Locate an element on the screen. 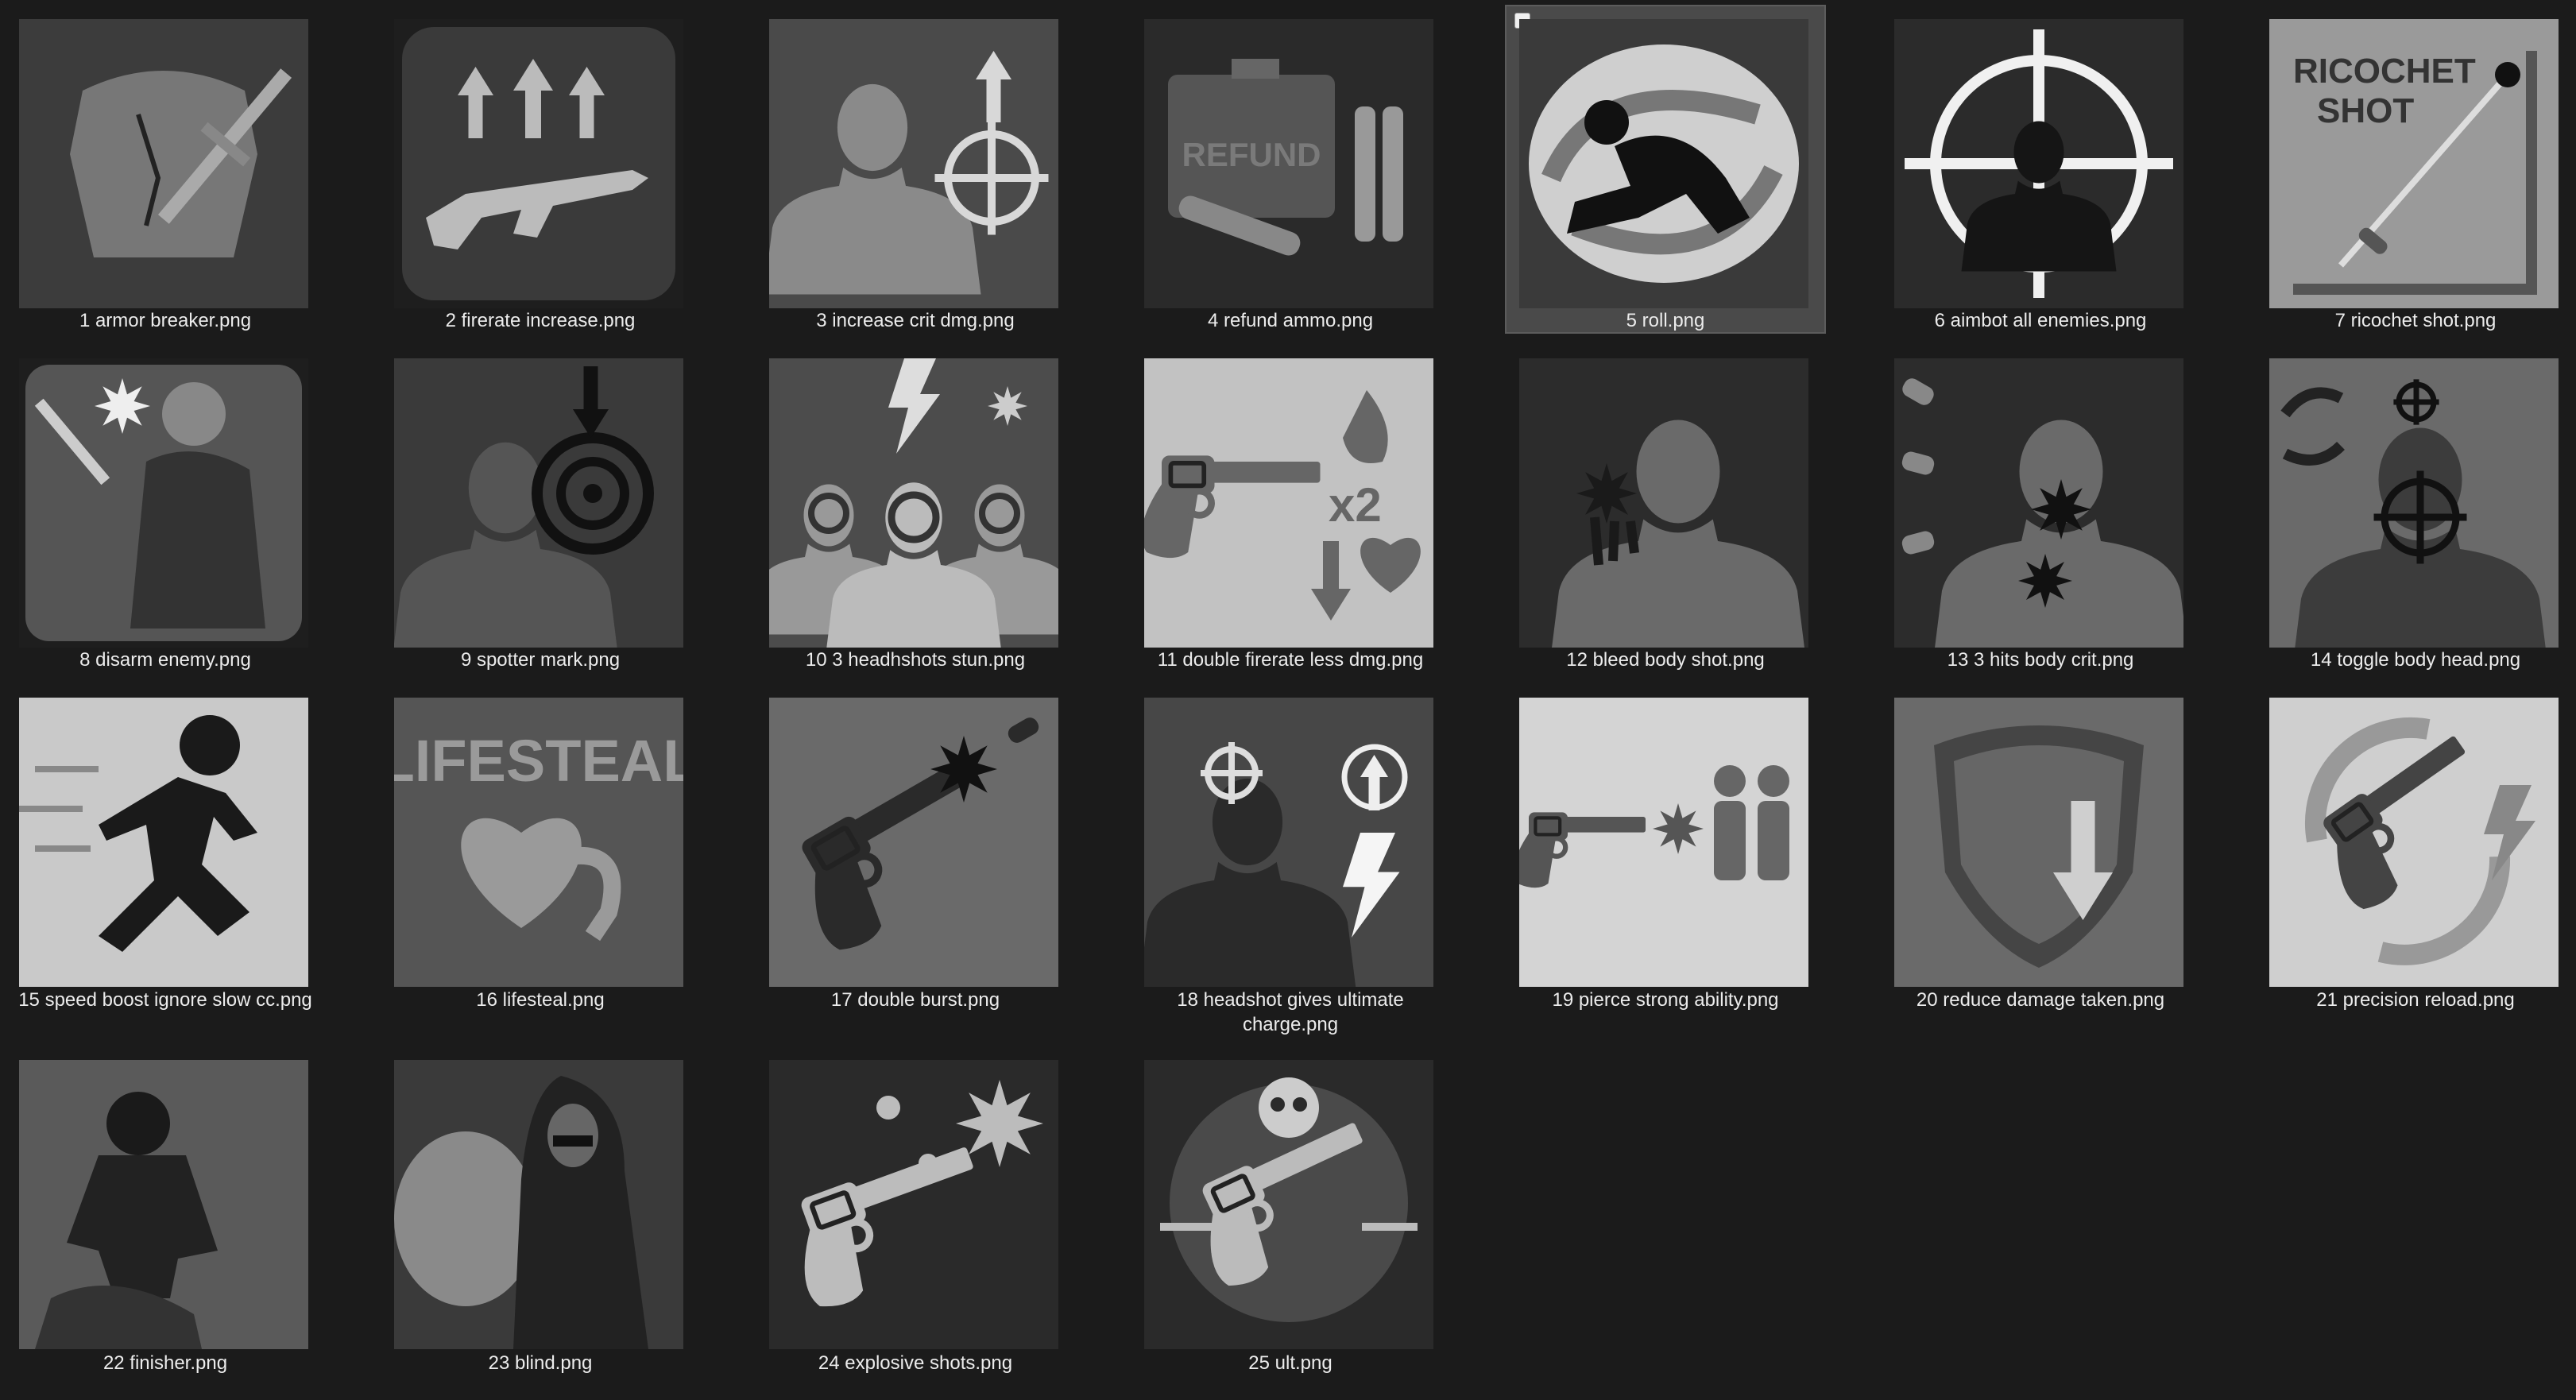 The width and height of the screenshot is (2576, 1400). file-name-label: 9 spotter mark.png is located at coordinates (540, 660).